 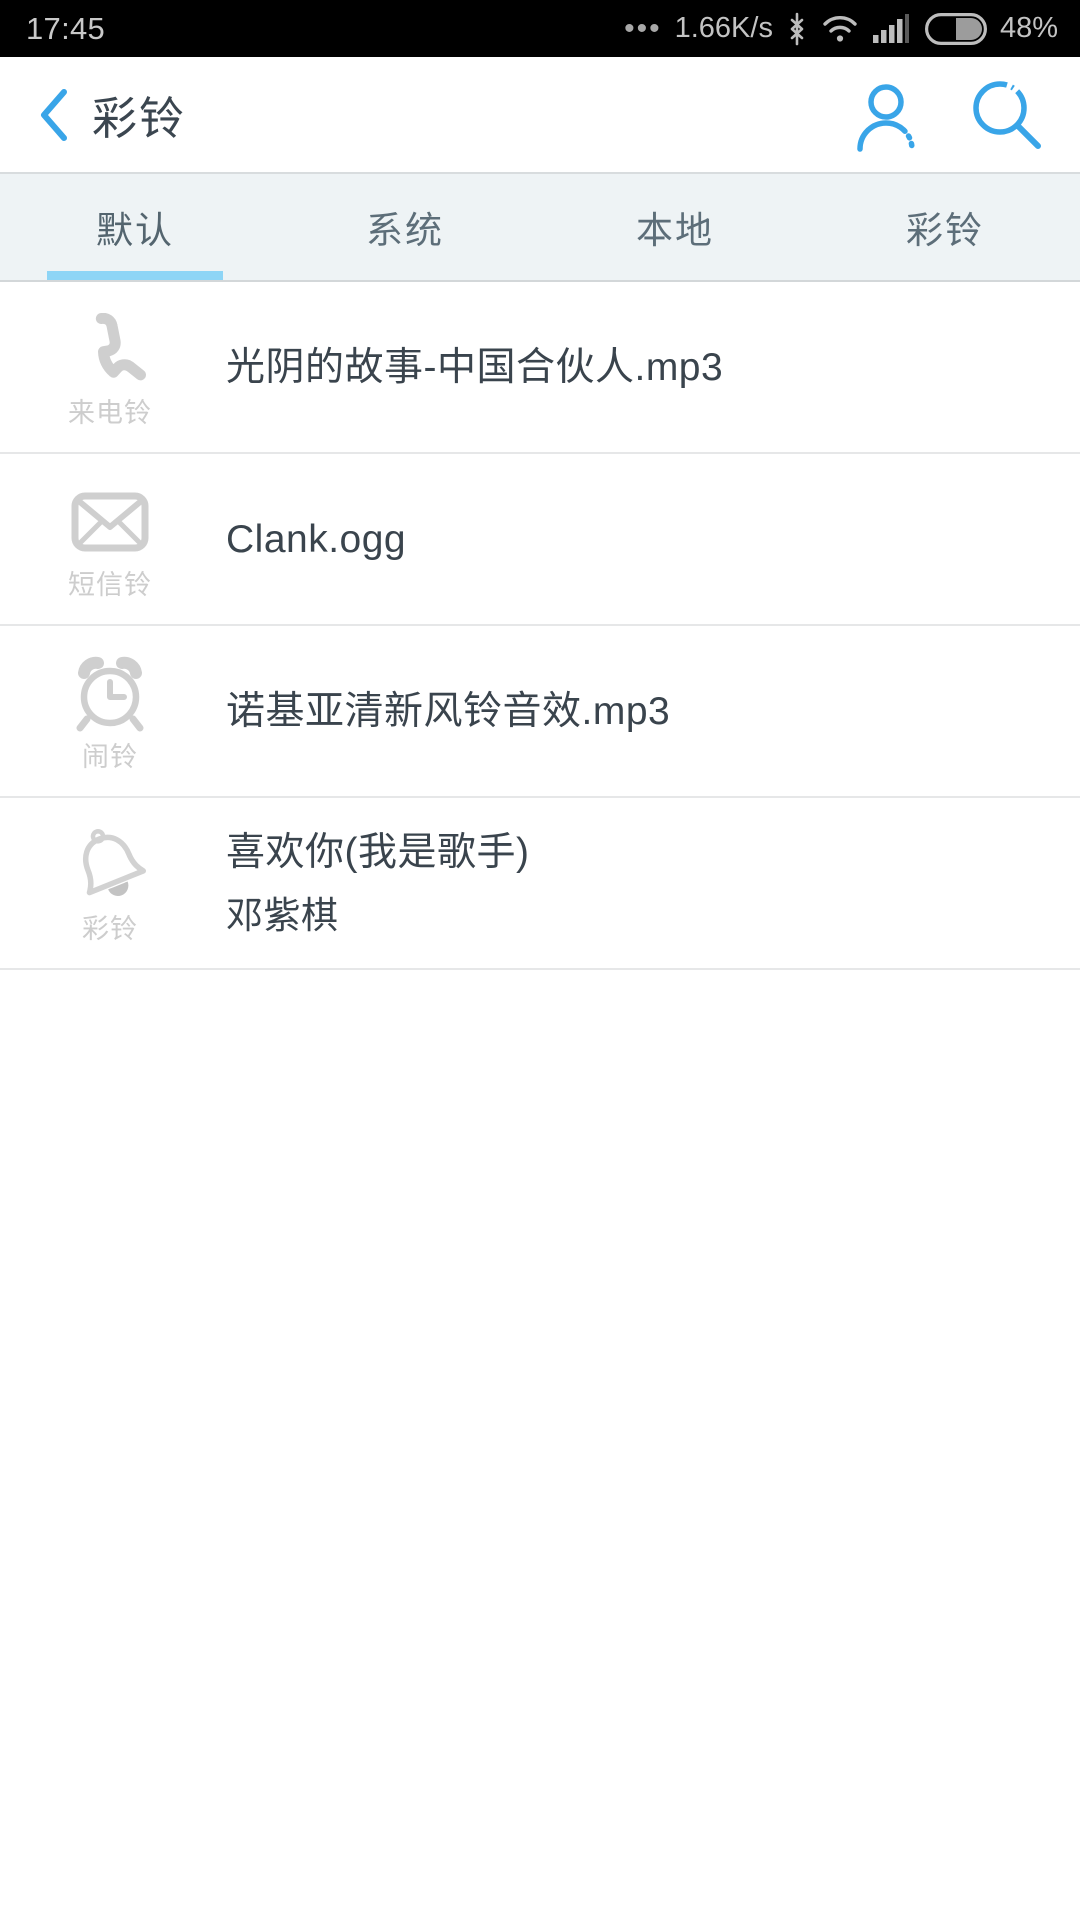 I want to click on network-speed-label: 1.66K/s, so click(x=723, y=28).